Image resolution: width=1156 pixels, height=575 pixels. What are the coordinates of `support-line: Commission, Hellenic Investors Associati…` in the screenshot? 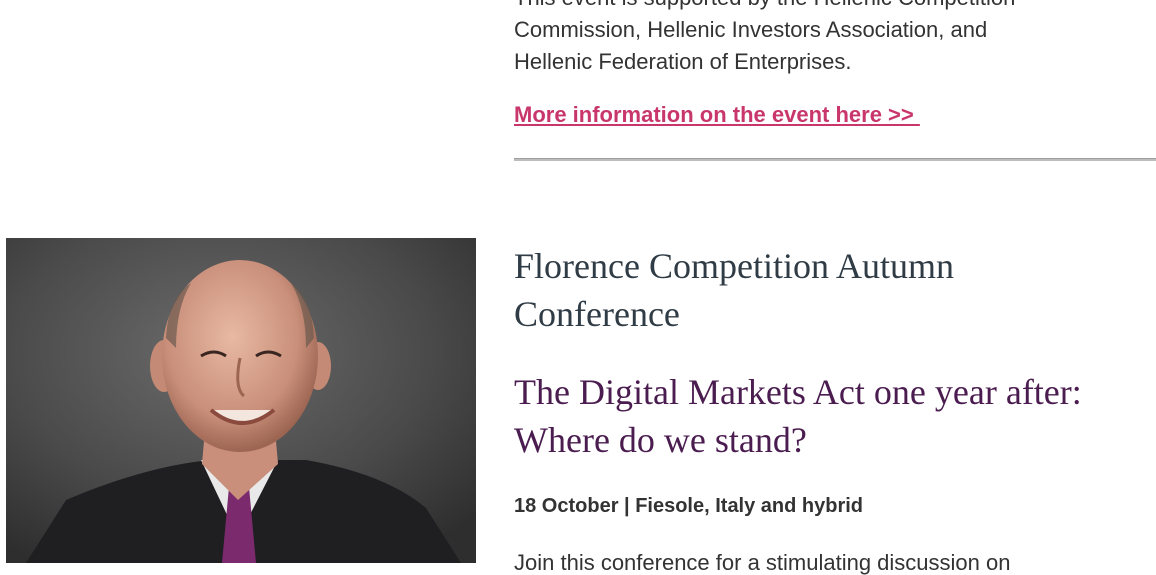 It's located at (751, 29).